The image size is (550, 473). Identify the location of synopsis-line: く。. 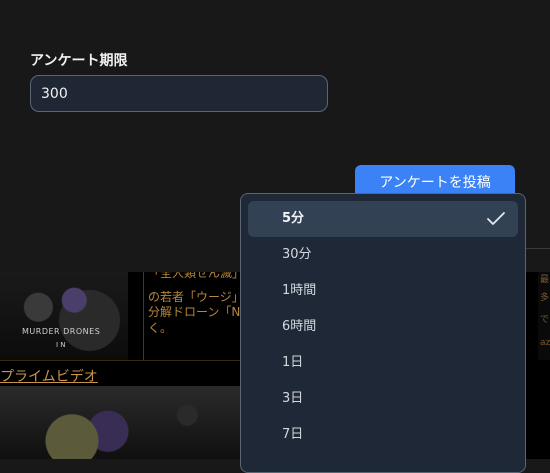
(160, 328).